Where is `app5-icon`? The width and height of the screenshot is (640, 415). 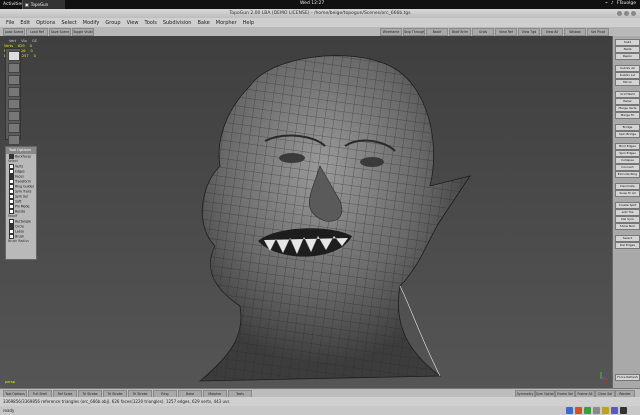 app5-icon is located at coordinates (614, 410).